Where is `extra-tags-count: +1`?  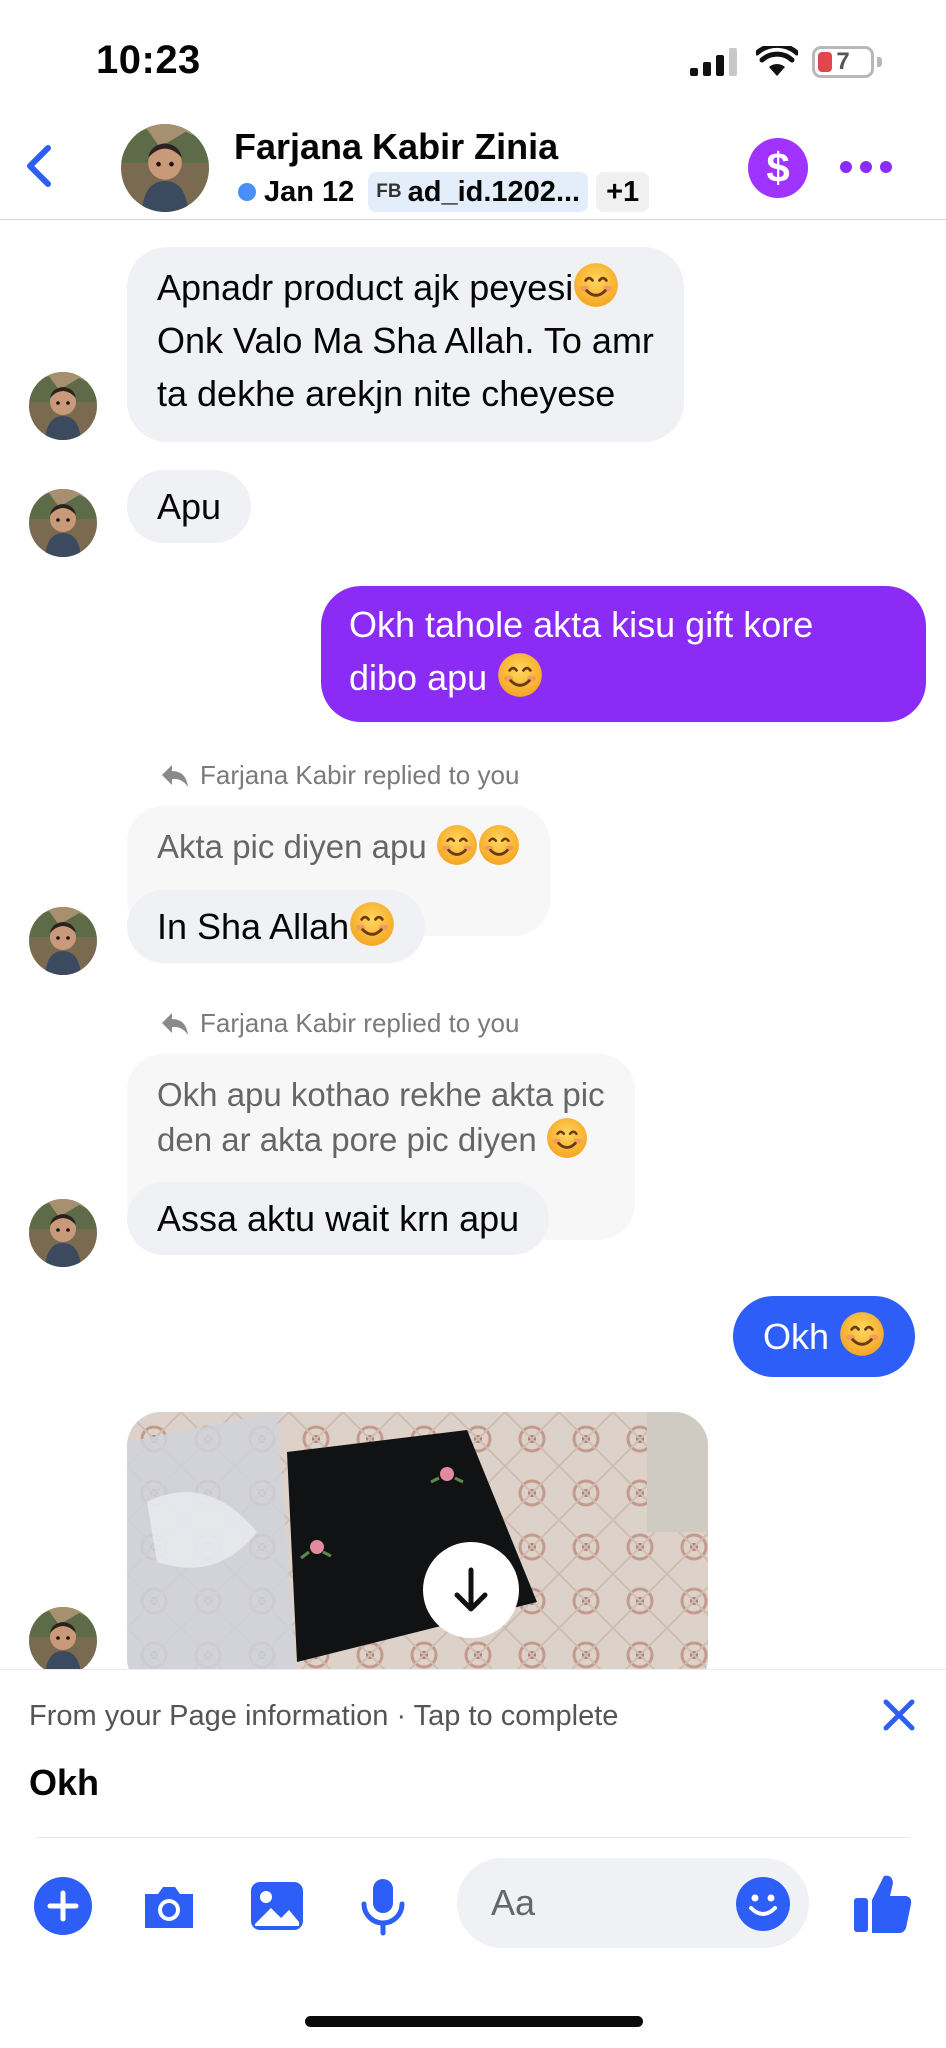
extra-tags-count: +1 is located at coordinates (623, 192).